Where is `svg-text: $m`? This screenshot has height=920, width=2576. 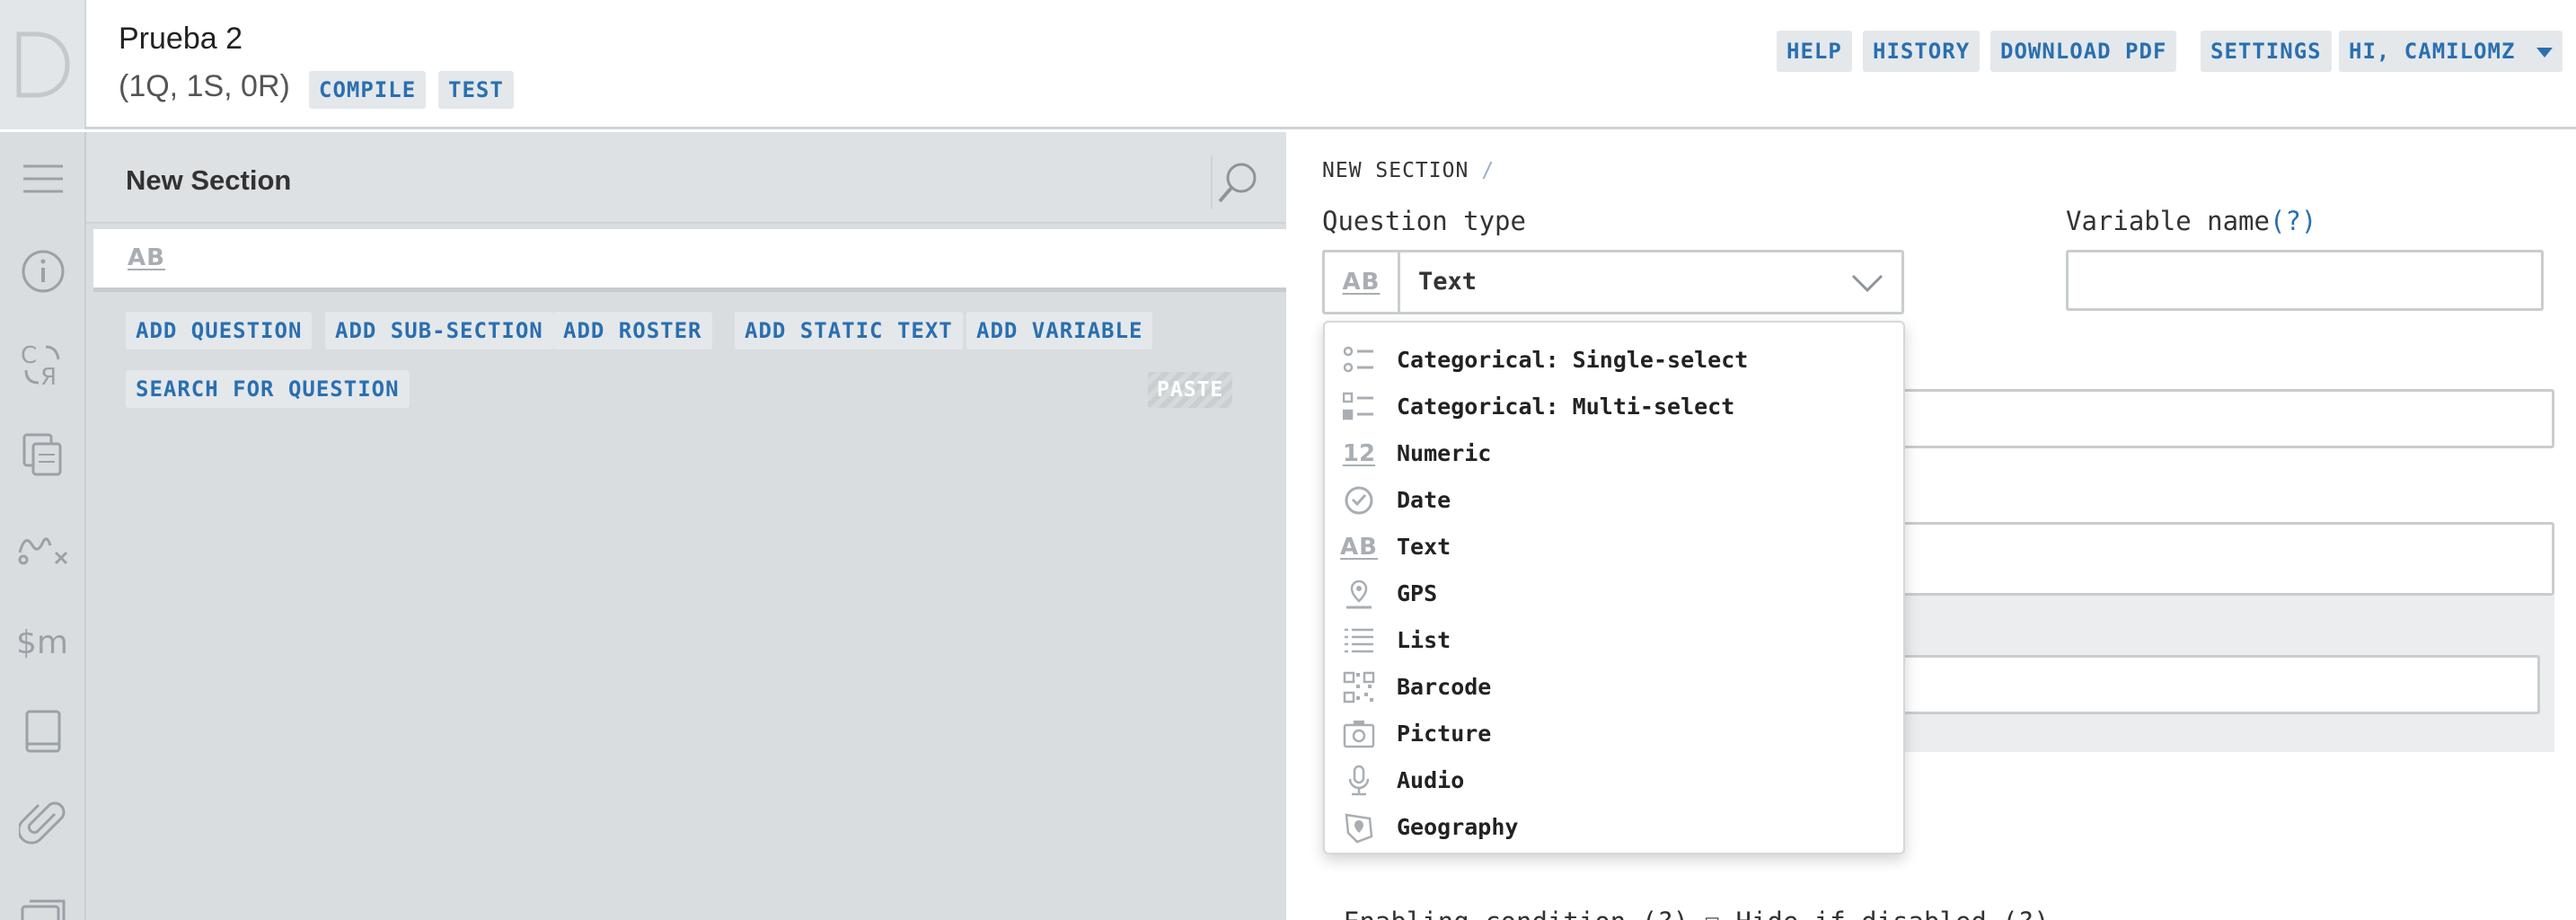 svg-text: $m is located at coordinates (42, 642).